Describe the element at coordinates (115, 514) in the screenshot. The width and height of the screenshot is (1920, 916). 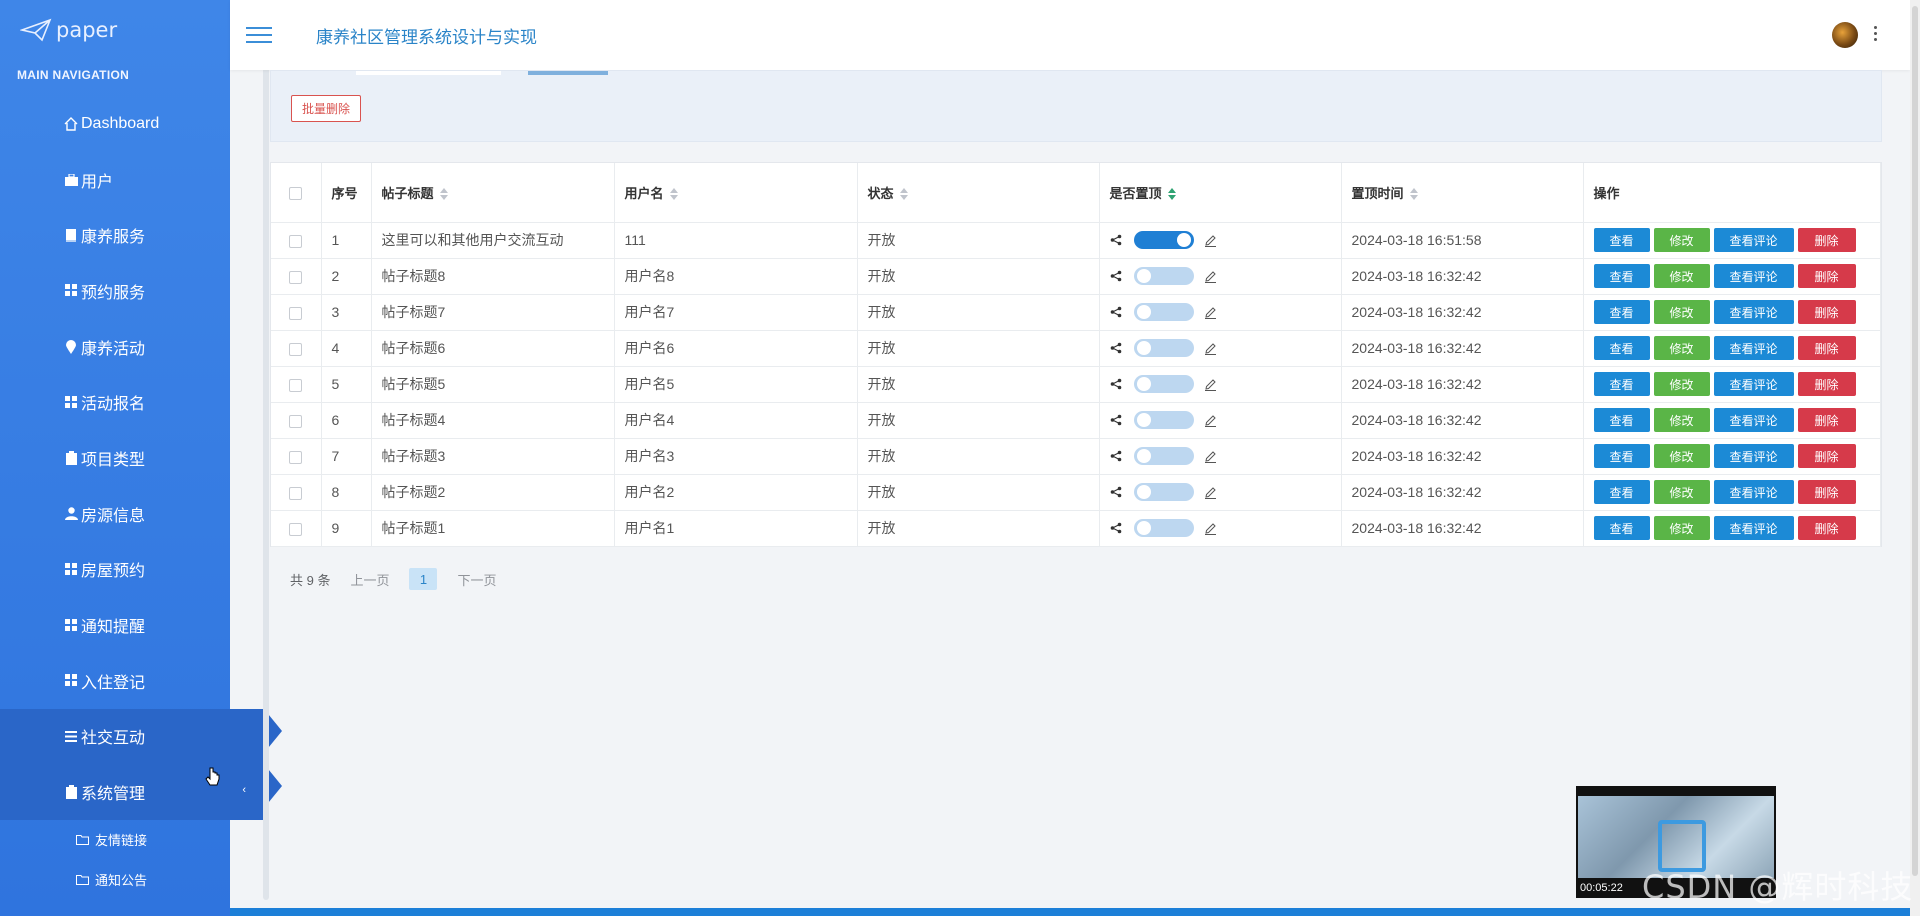
I see `sidebar-item-menu-7: 房源信息` at that location.